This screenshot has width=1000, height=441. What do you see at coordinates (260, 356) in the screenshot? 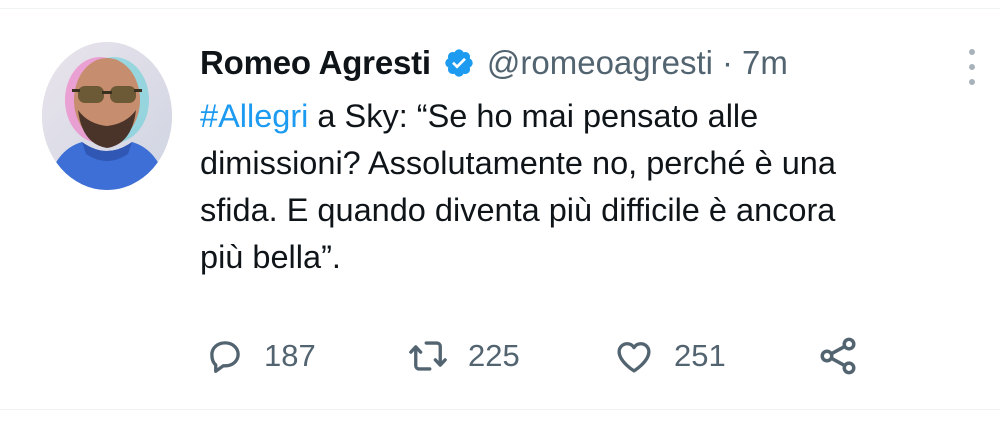
I see `reply-button: 187` at bounding box center [260, 356].